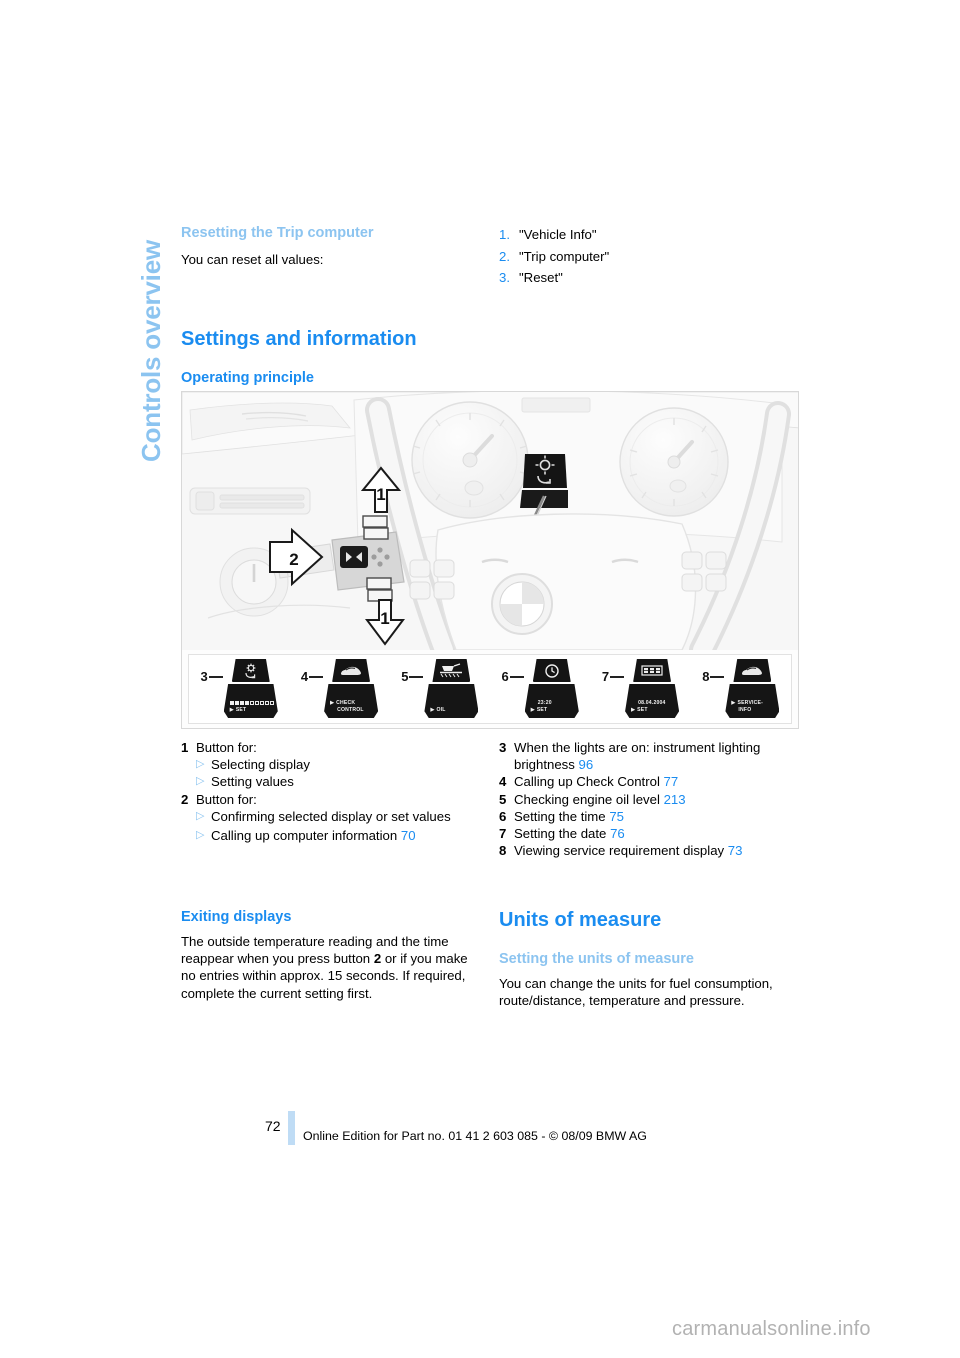 Image resolution: width=960 pixels, height=1358 pixels. I want to click on page-reference: 70, so click(406, 835).